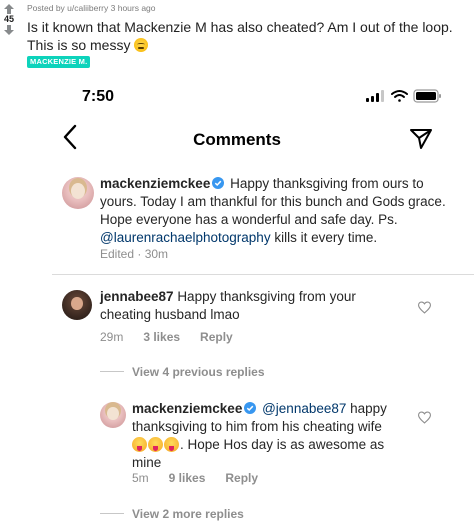 The width and height of the screenshot is (474, 528). What do you see at coordinates (304, 408) in the screenshot?
I see `mention-link: @jennabee87` at bounding box center [304, 408].